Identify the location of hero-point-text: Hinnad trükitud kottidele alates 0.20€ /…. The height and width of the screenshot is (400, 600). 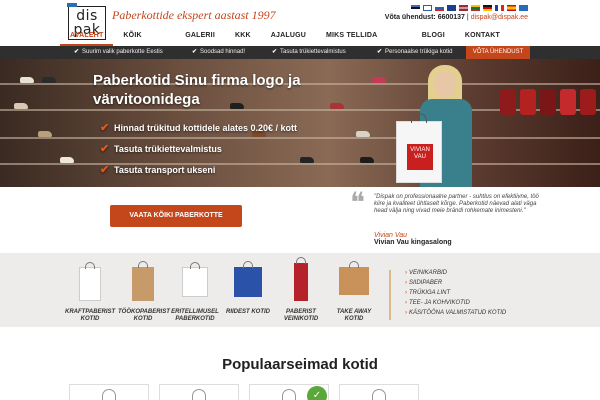
(206, 128).